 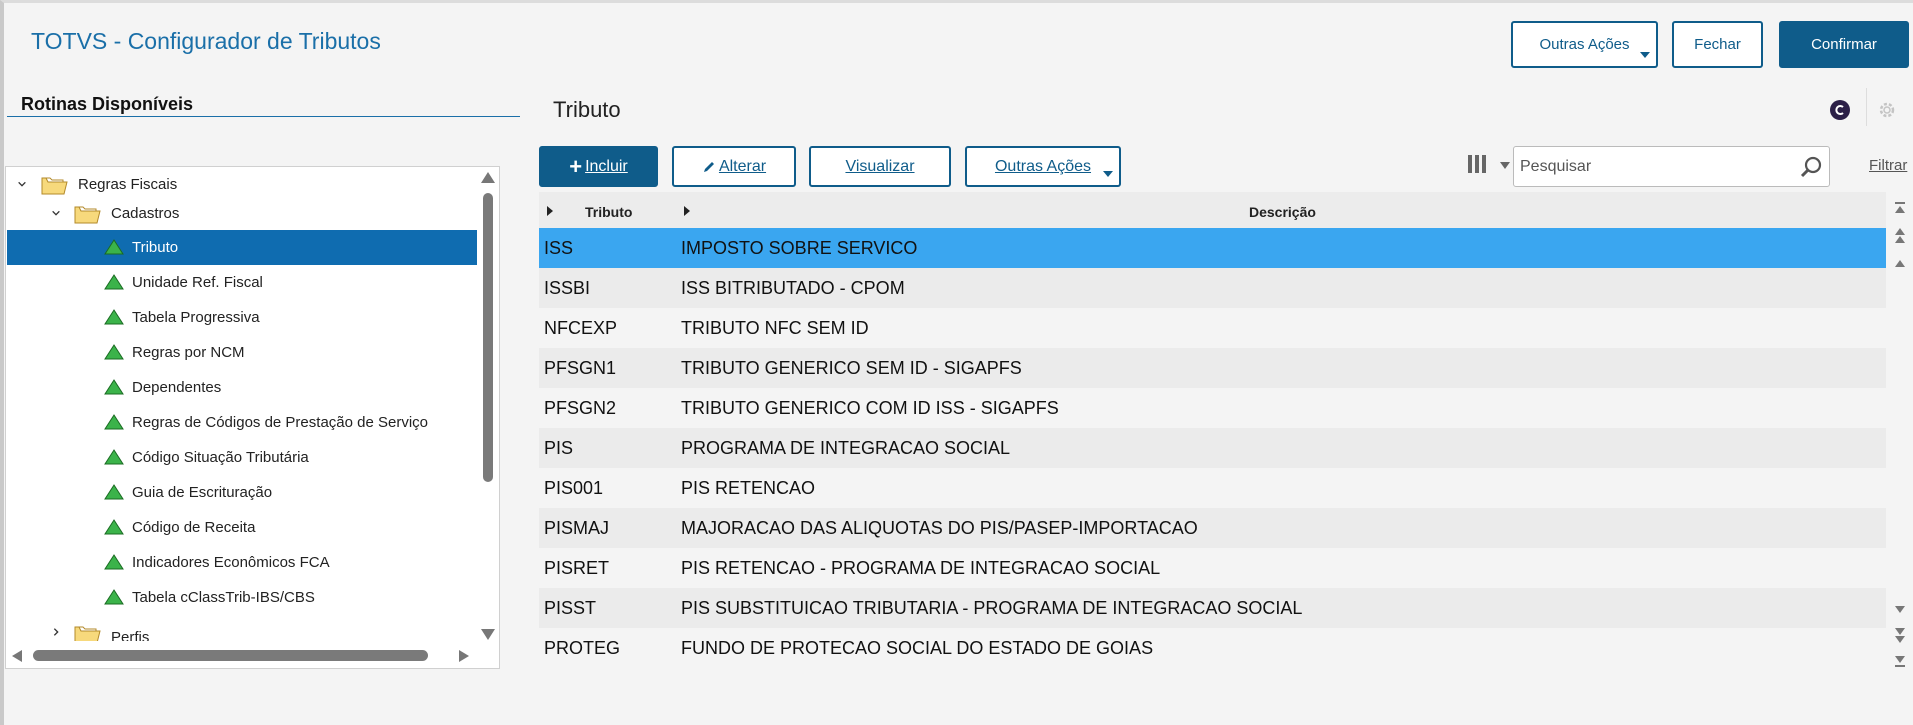 I want to click on tree-item-regras-por-ncm: Regras por NCM, so click(x=242, y=352).